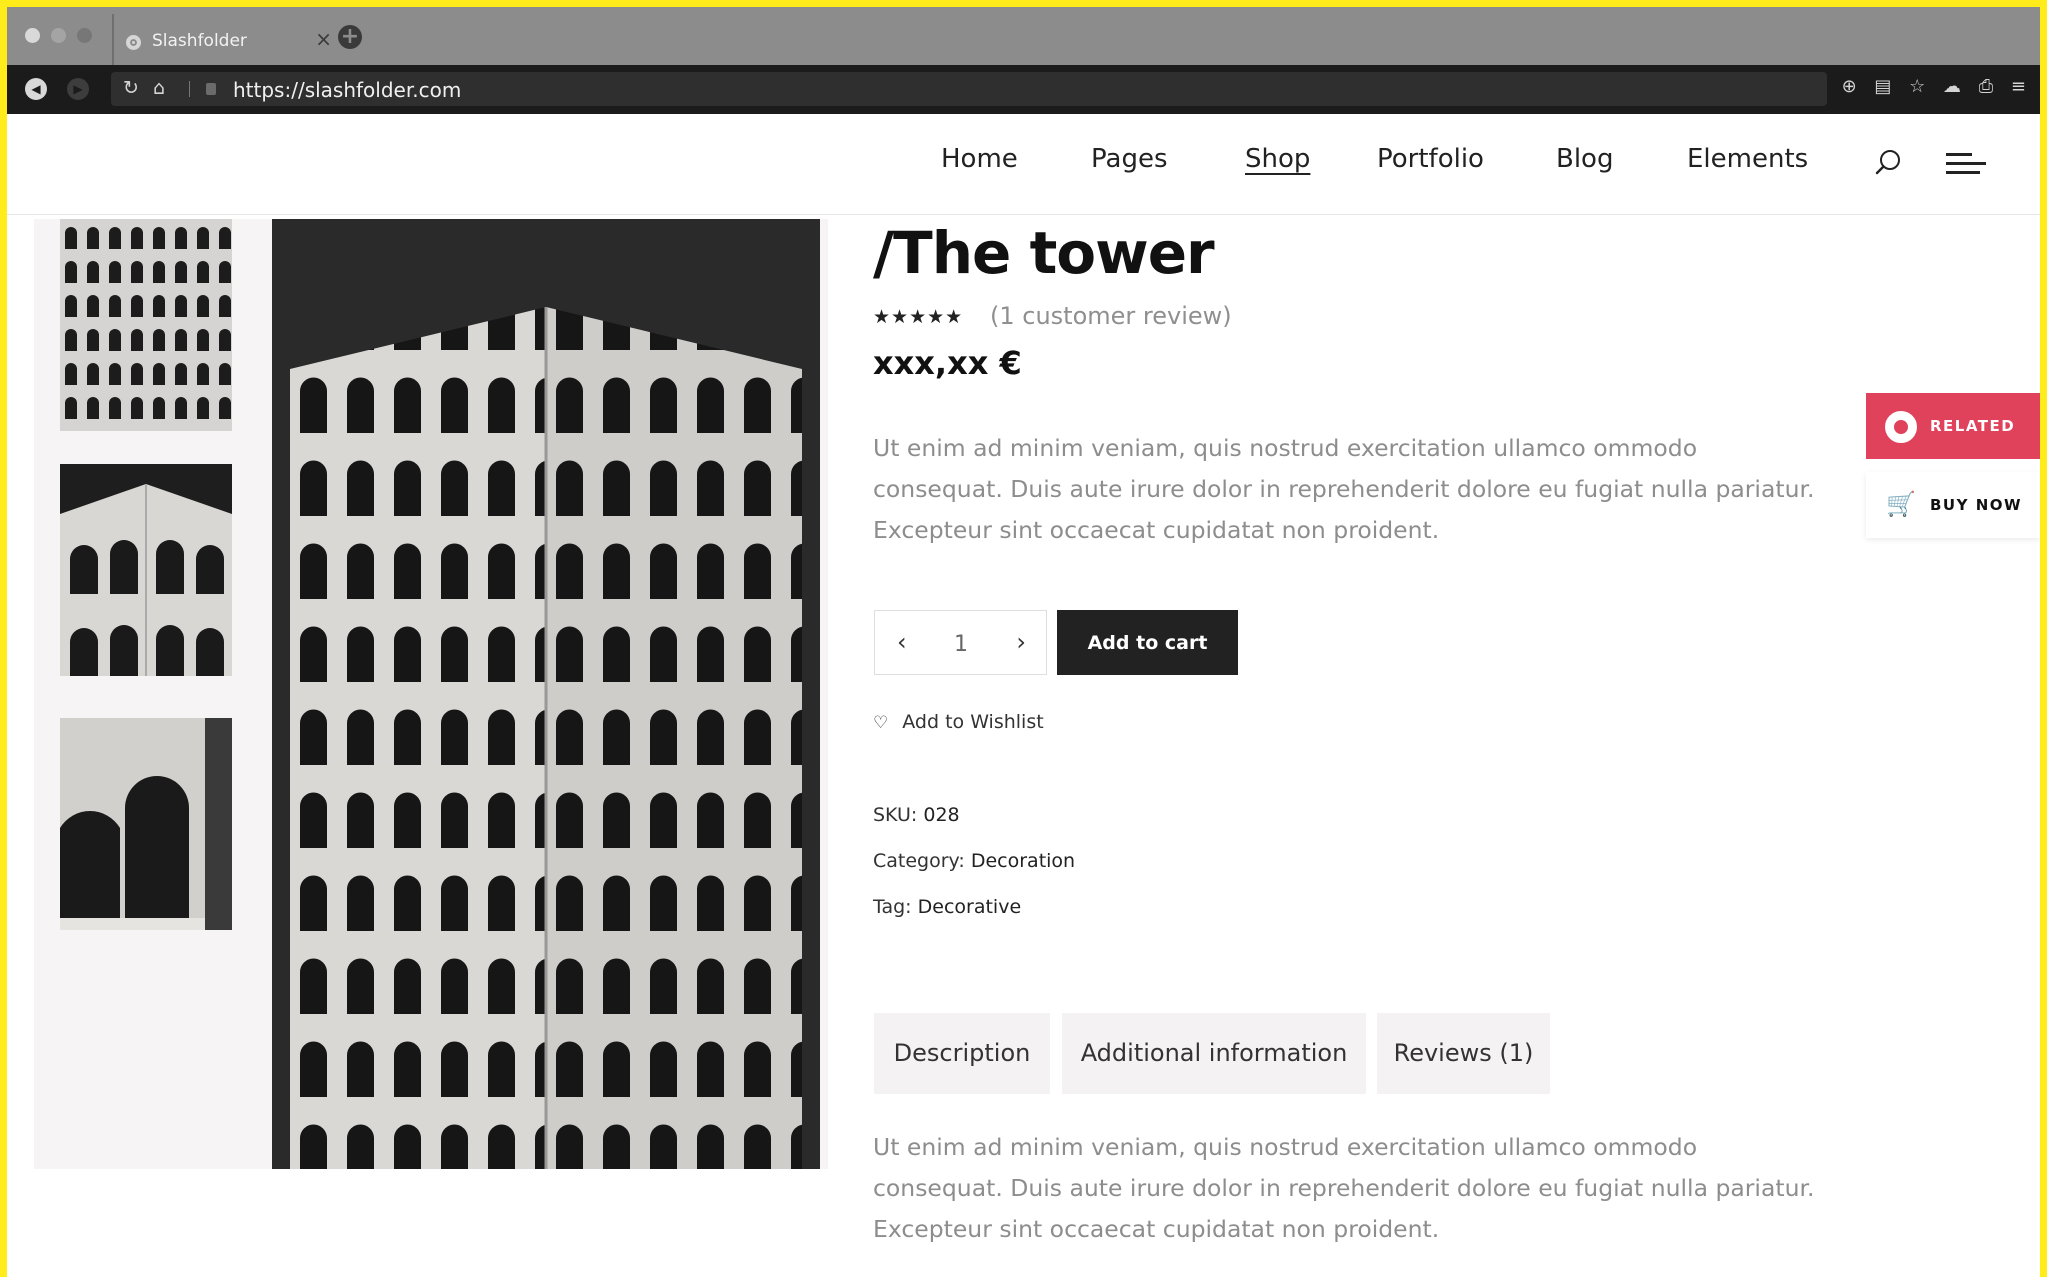  I want to click on add-to-cart-button: Add to cart, so click(1147, 642).